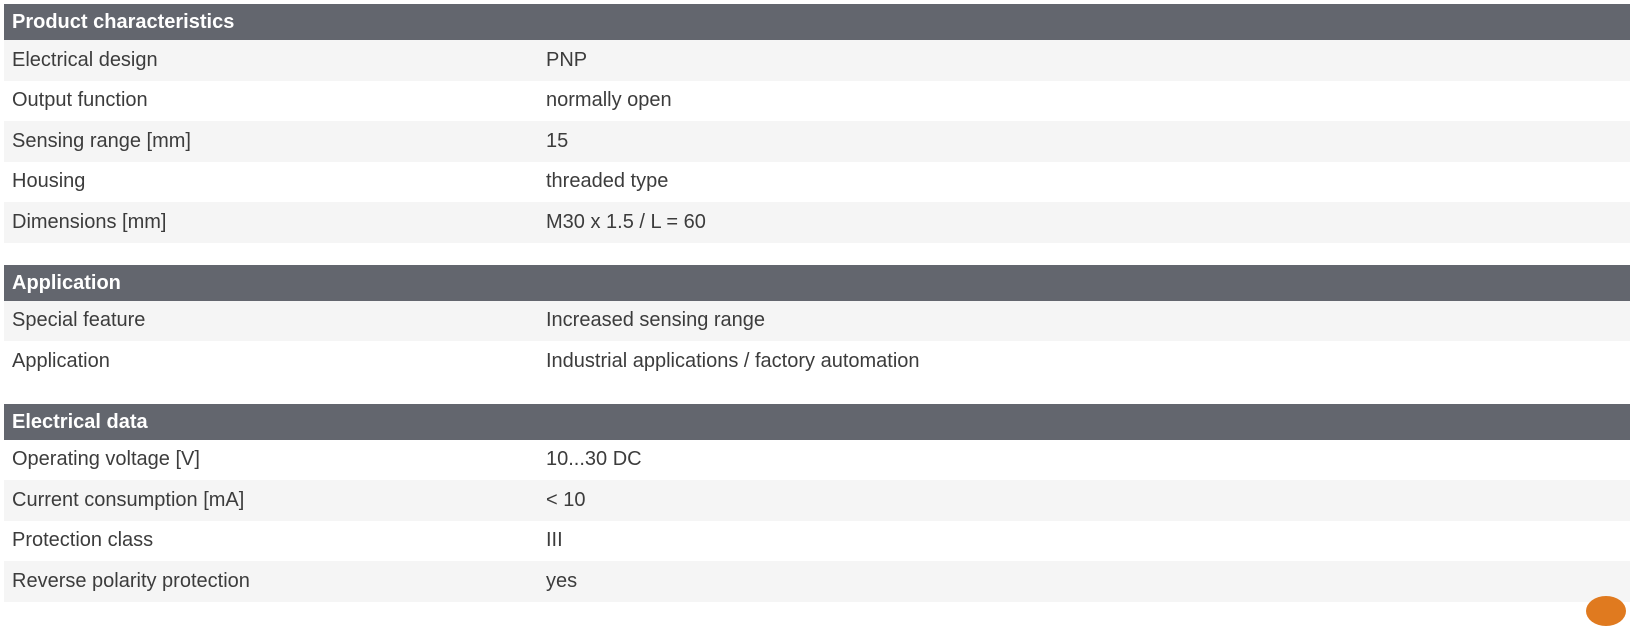  I want to click on row-label: Protection class, so click(83, 540).